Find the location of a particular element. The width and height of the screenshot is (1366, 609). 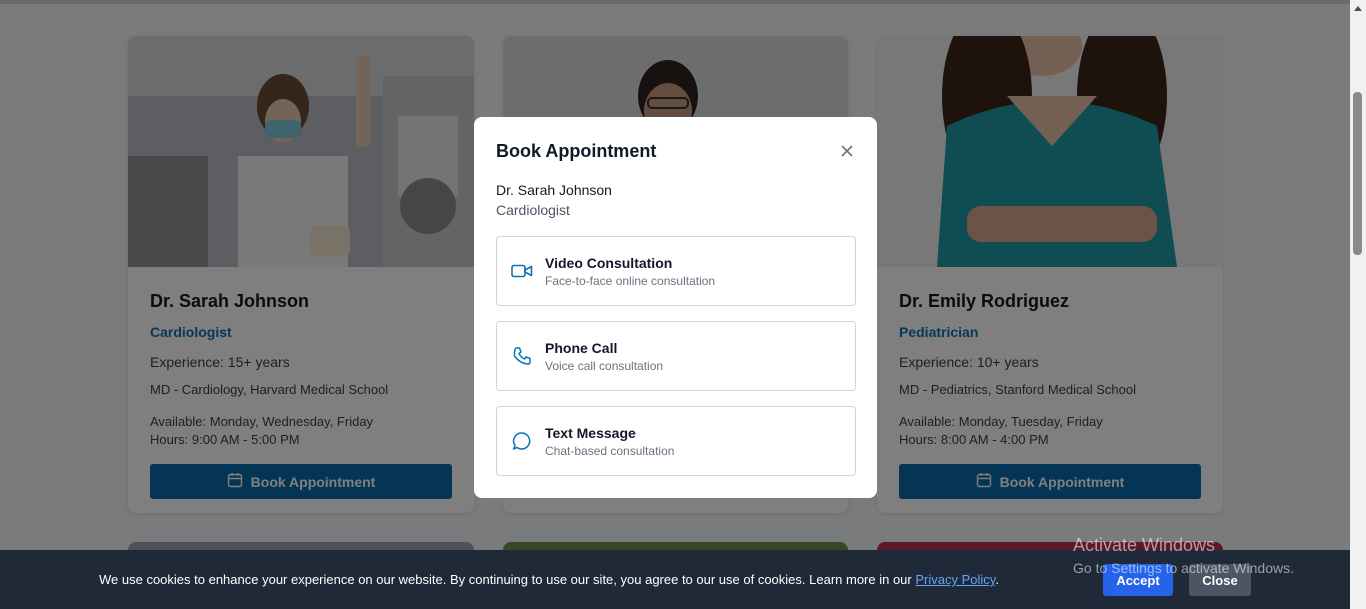

scrollbar-thumb is located at coordinates (1357, 173).